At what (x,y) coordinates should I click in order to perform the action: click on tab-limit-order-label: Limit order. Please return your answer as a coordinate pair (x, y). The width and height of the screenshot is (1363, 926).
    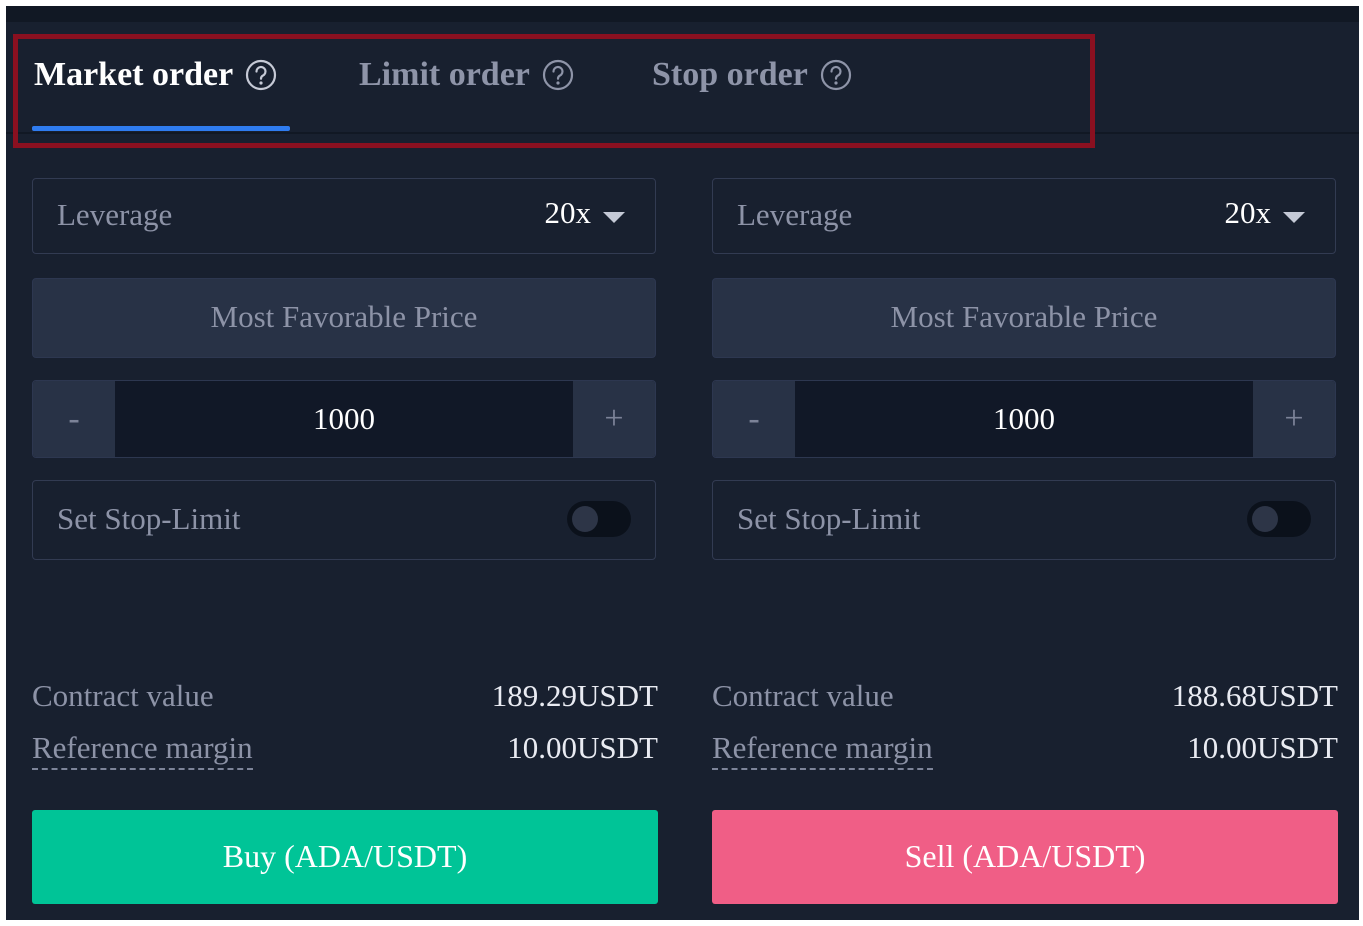
    Looking at the image, I should click on (444, 74).